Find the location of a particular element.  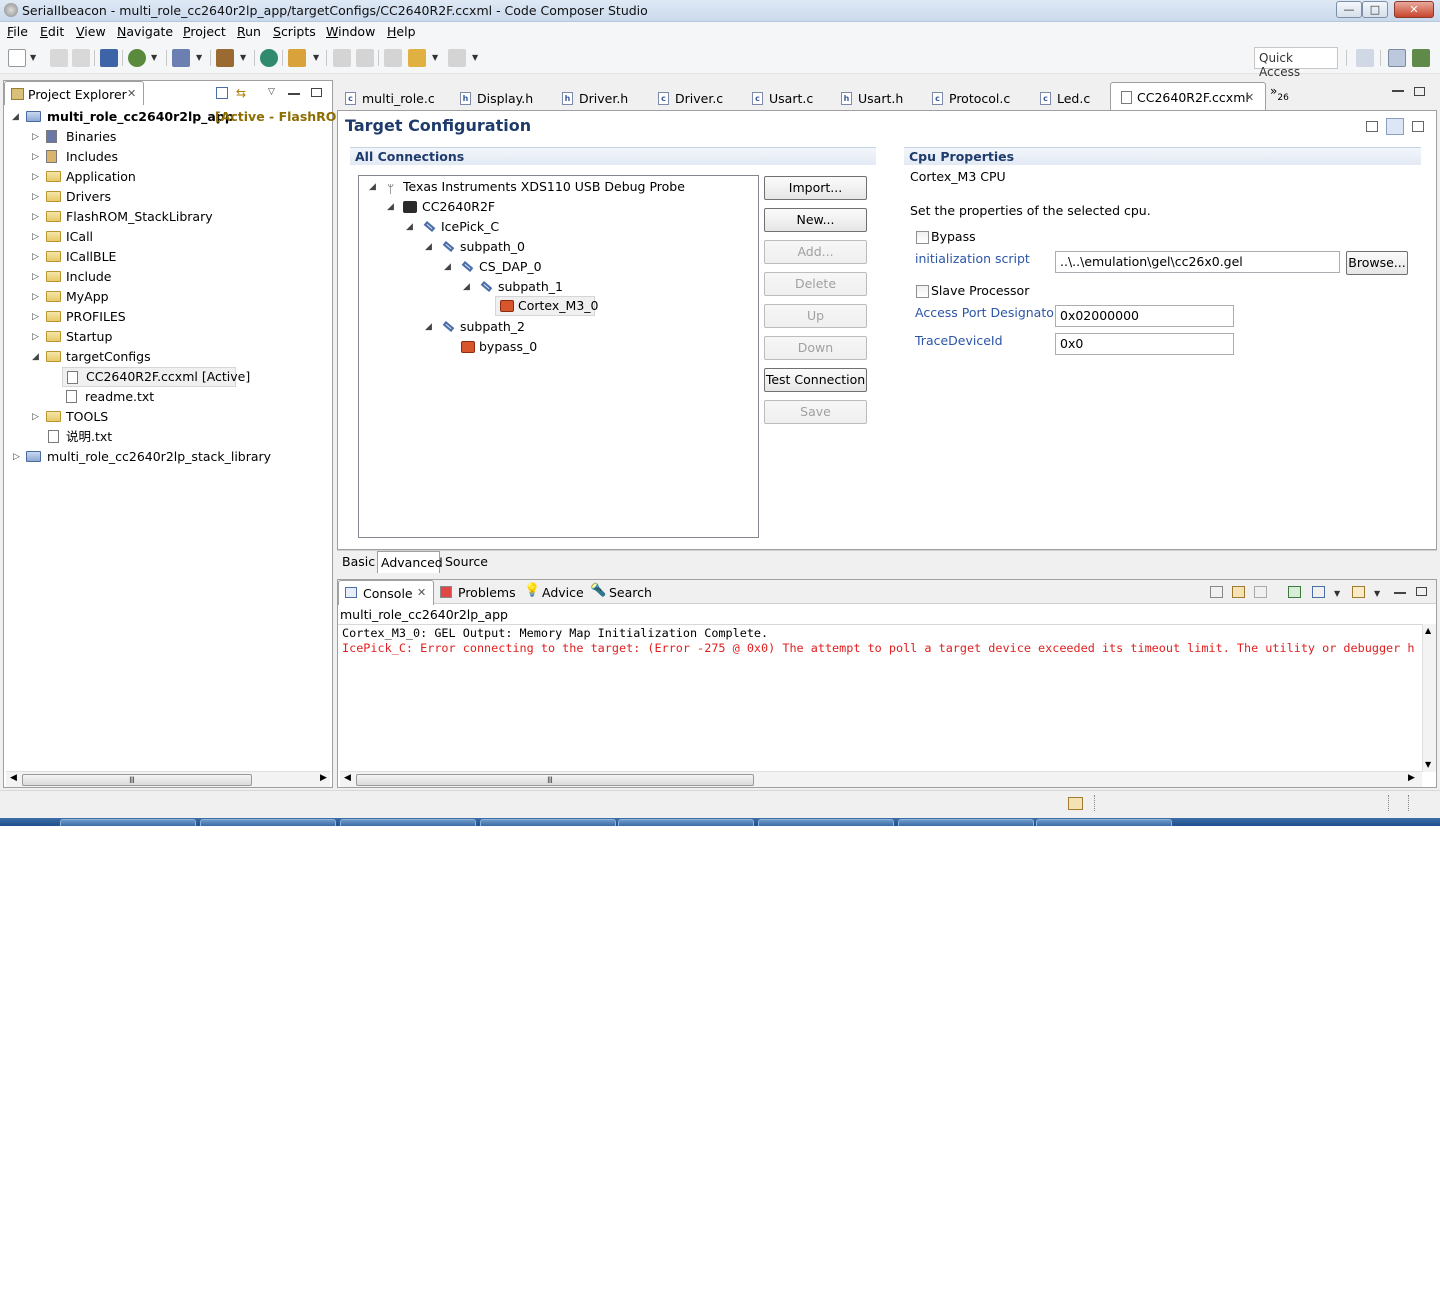

editor-maximize-icon is located at coordinates (1419, 91).